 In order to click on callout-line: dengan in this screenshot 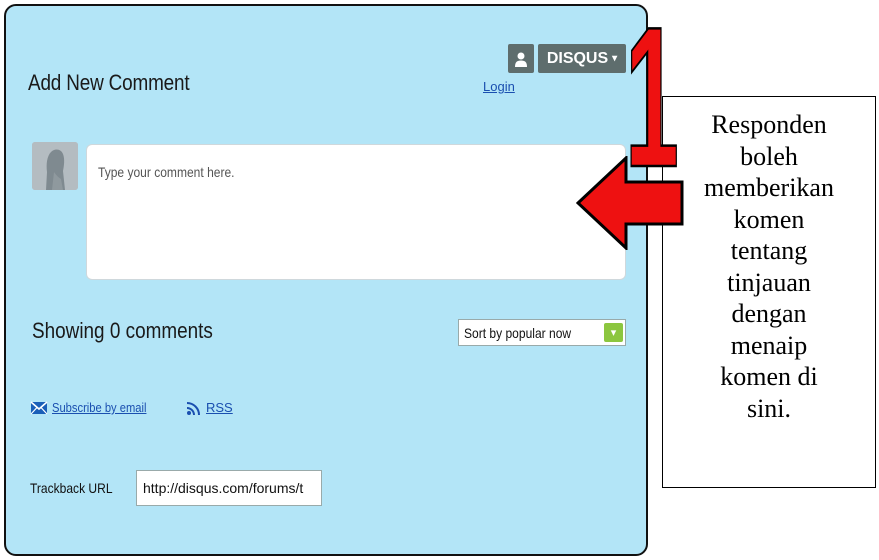, I will do `click(769, 313)`.